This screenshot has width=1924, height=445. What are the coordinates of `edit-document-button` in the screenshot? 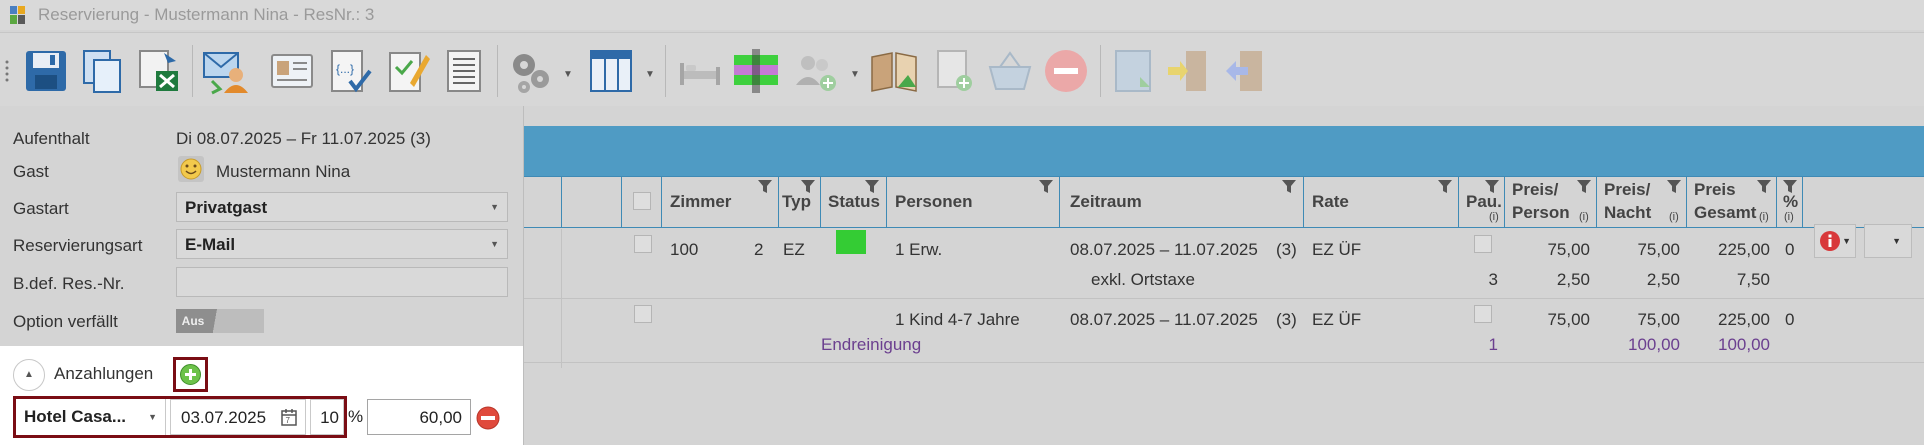 It's located at (408, 71).